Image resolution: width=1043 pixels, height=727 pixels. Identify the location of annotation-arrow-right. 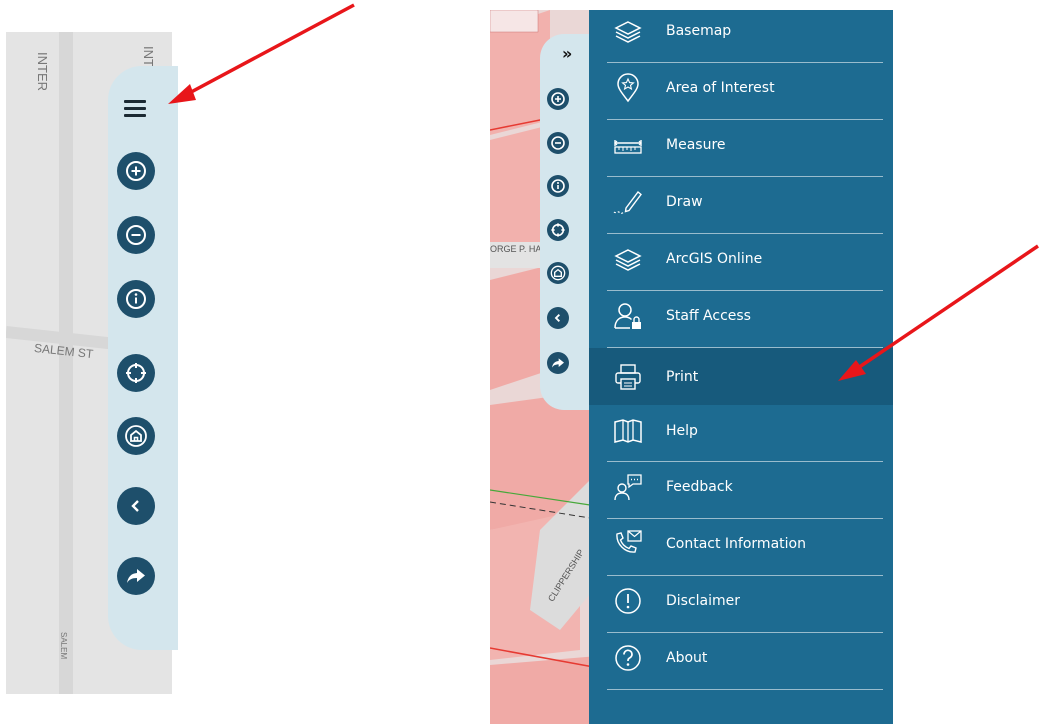
(938, 312).